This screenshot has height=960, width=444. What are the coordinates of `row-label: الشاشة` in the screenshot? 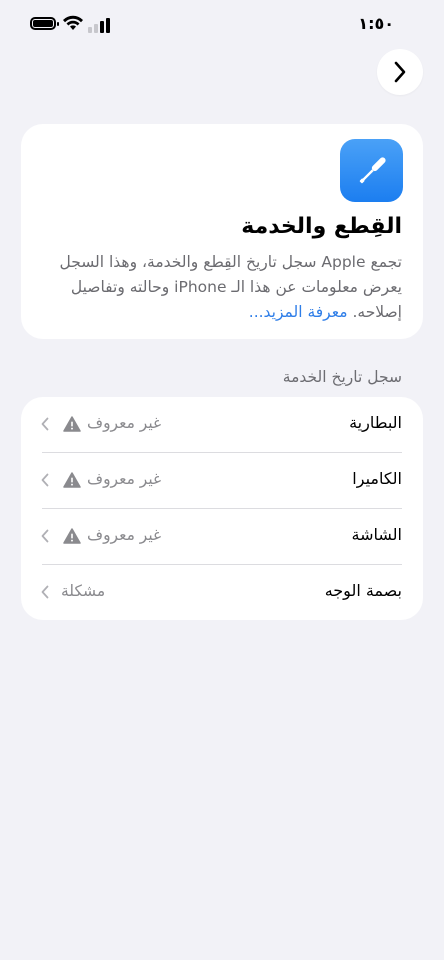 It's located at (376, 534).